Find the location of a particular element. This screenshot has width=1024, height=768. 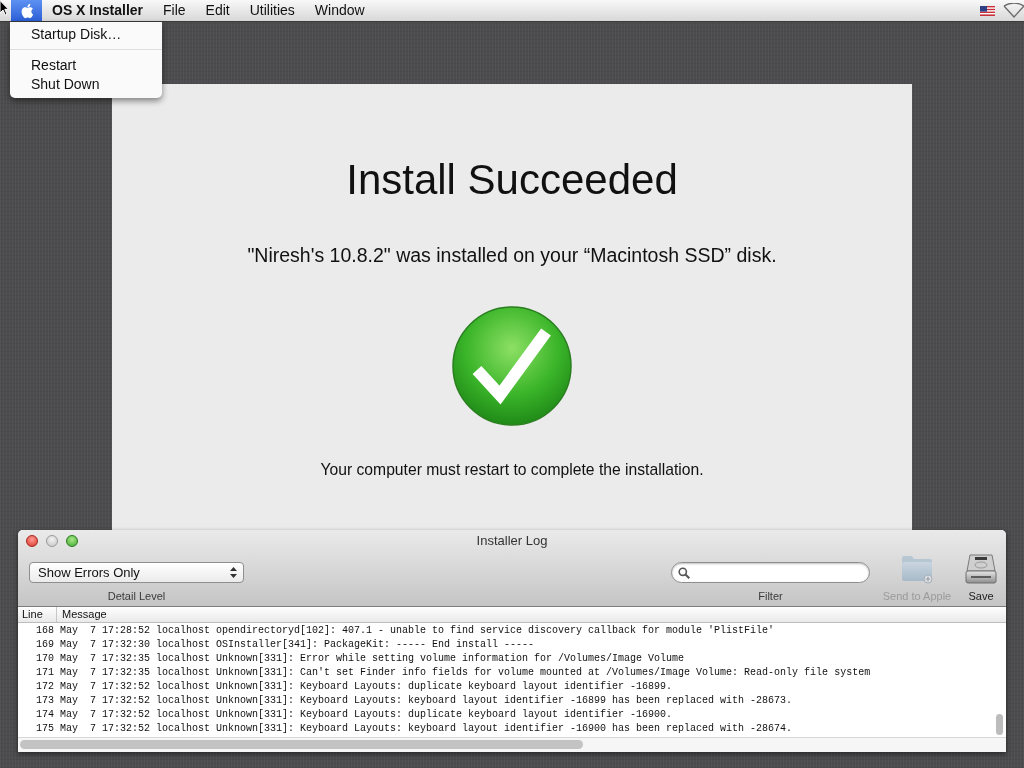

window-title: Installer Log is located at coordinates (512, 541).